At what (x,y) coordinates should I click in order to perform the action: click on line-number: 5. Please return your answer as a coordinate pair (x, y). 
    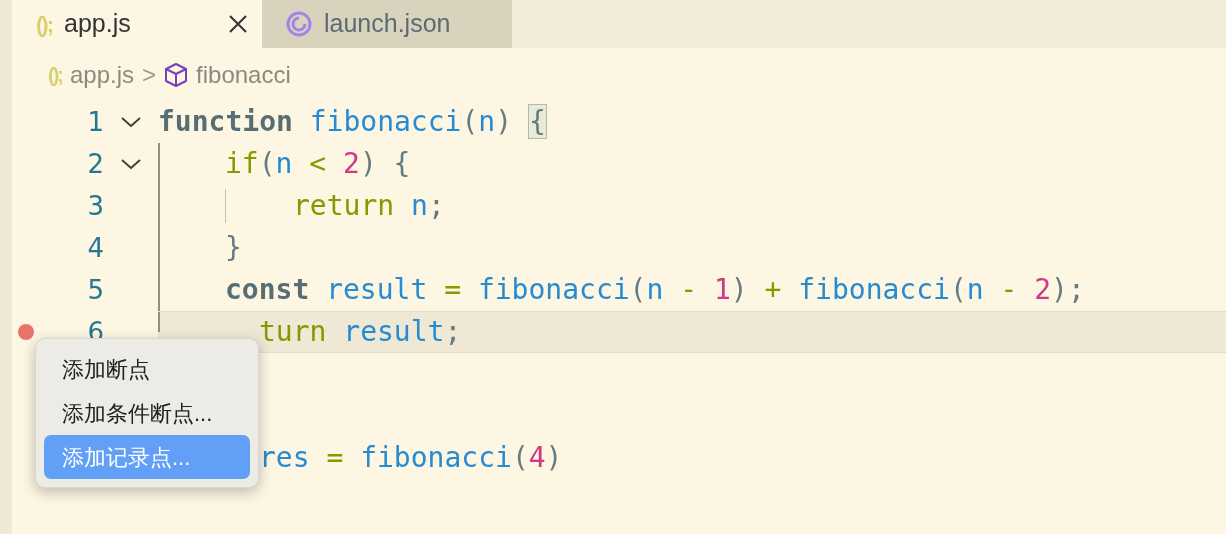
    Looking at the image, I should click on (95, 290).